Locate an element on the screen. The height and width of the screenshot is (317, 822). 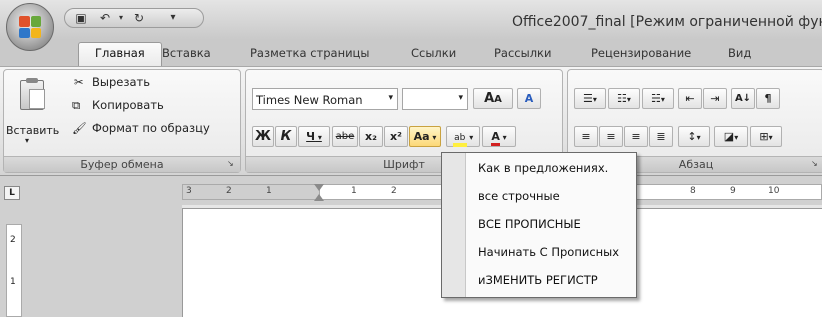
justify-icon: ≣ is located at coordinates (661, 136).